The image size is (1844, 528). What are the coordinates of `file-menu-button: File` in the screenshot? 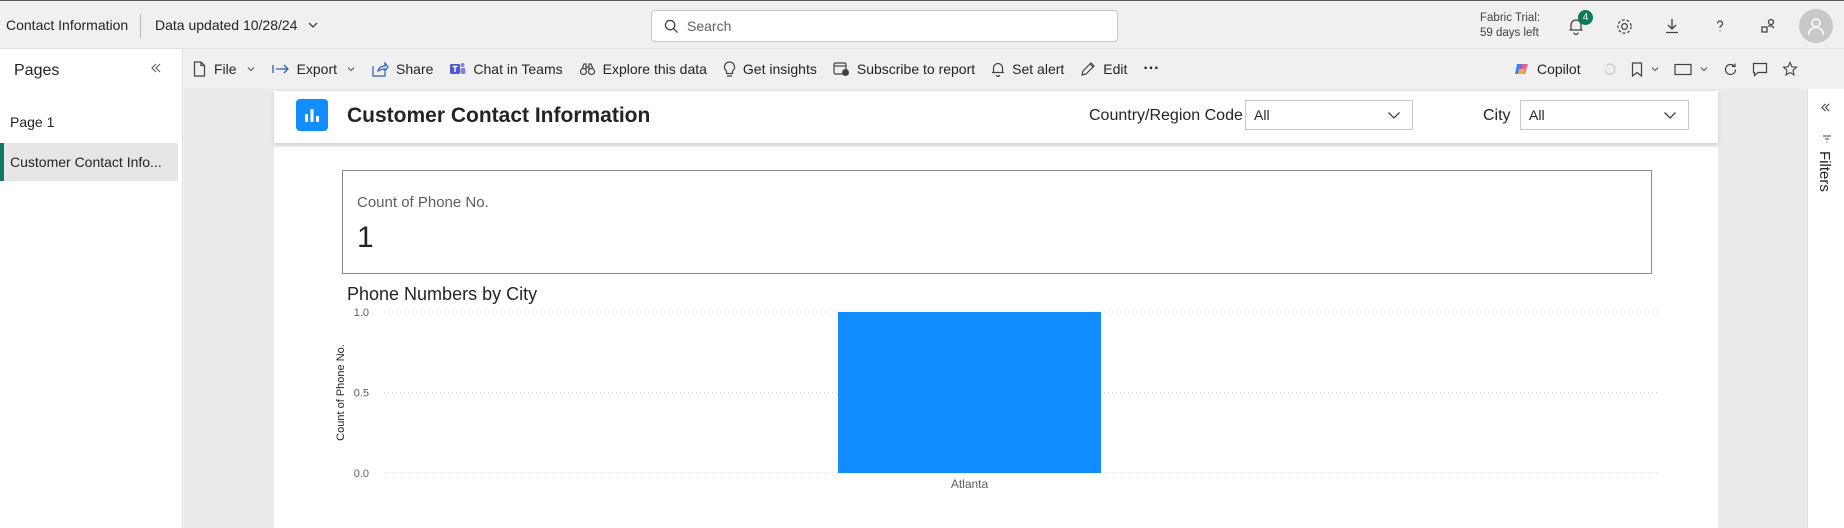 It's located at (224, 69).